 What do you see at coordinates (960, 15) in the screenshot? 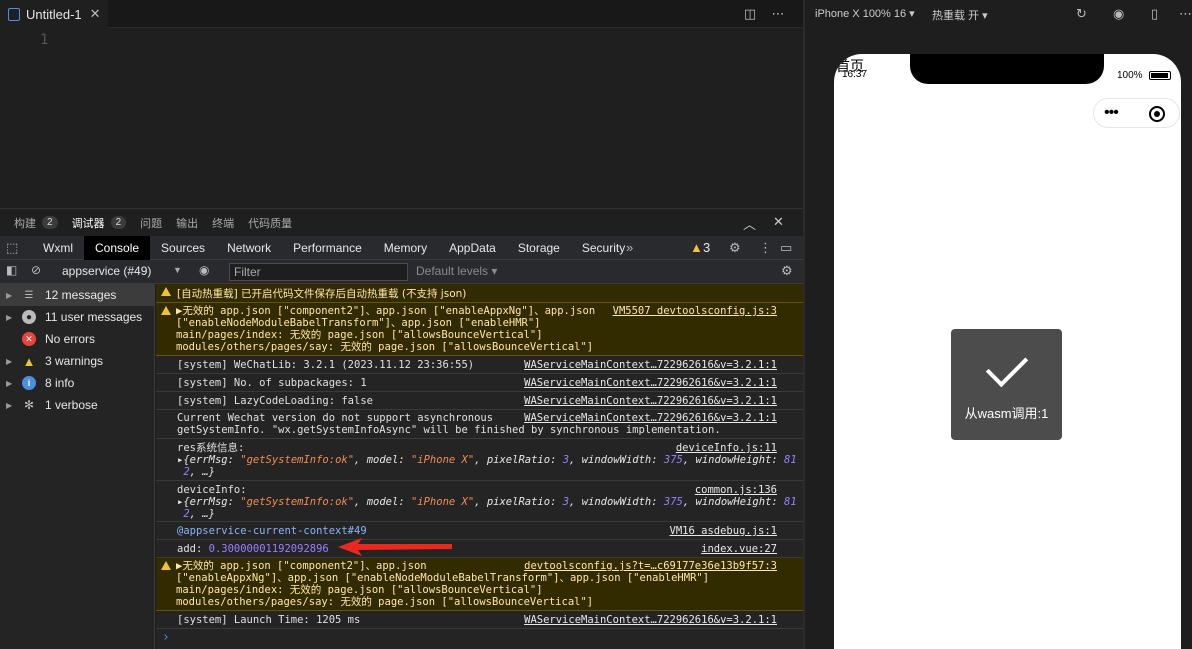
I see `hot-reload-toggle: 热重载 开 ▾` at bounding box center [960, 15].